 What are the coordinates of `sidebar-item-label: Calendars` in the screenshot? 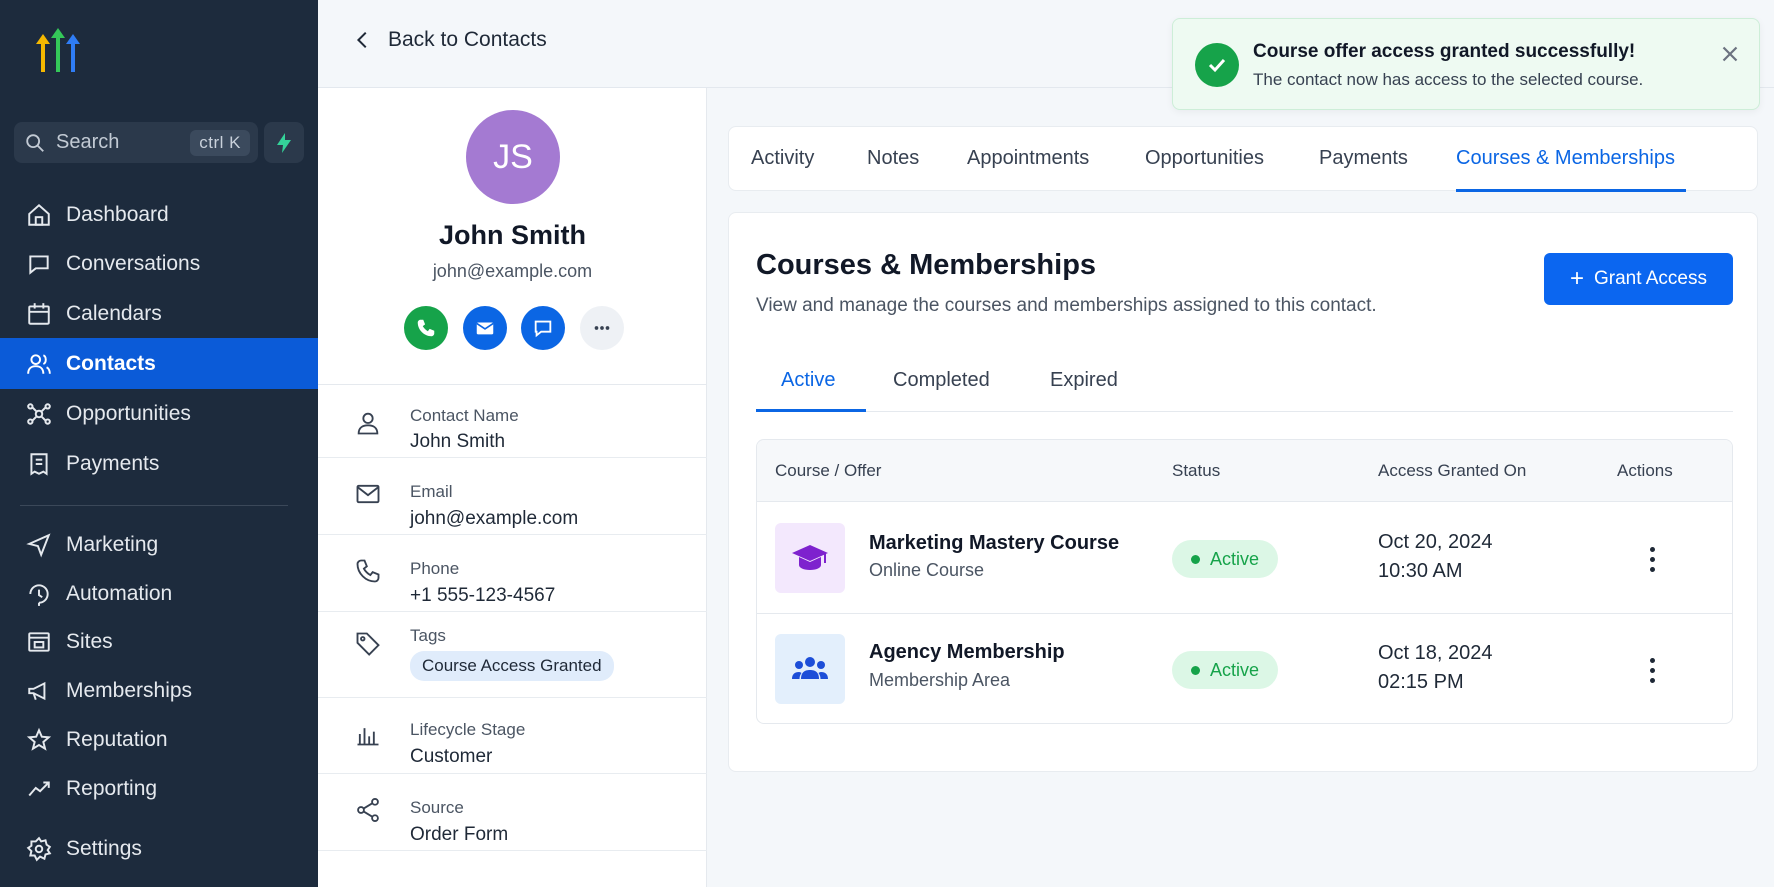 It's located at (114, 313).